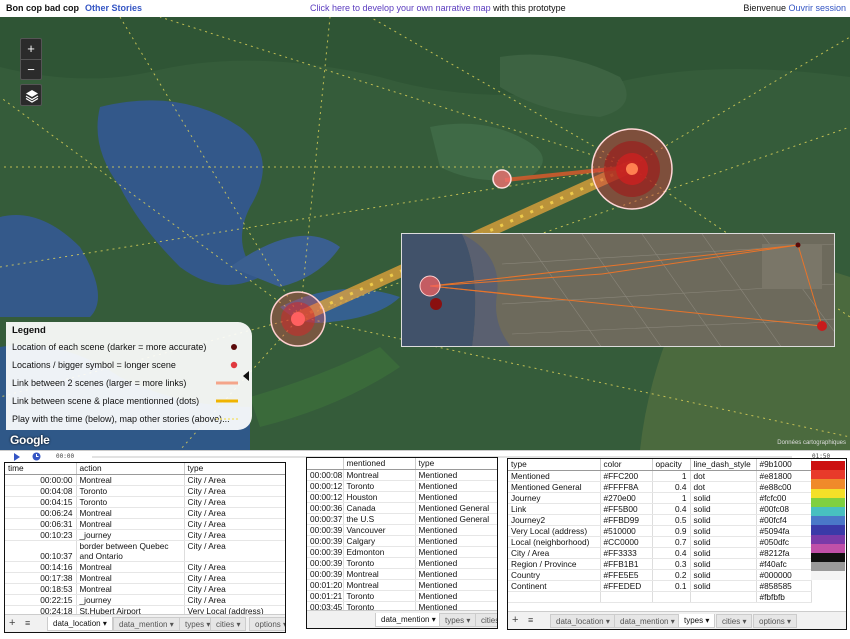  Describe the element at coordinates (626, 465) in the screenshot. I see `column-header: color` at that location.